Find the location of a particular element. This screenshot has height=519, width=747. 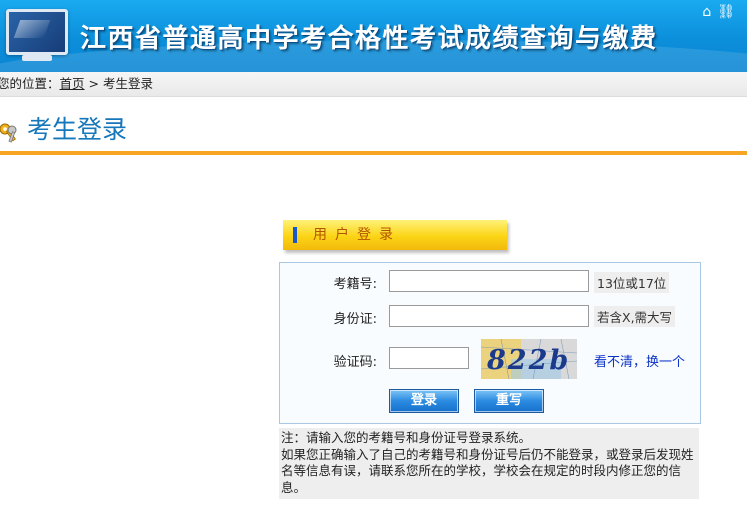

heading-divider is located at coordinates (373, 153).